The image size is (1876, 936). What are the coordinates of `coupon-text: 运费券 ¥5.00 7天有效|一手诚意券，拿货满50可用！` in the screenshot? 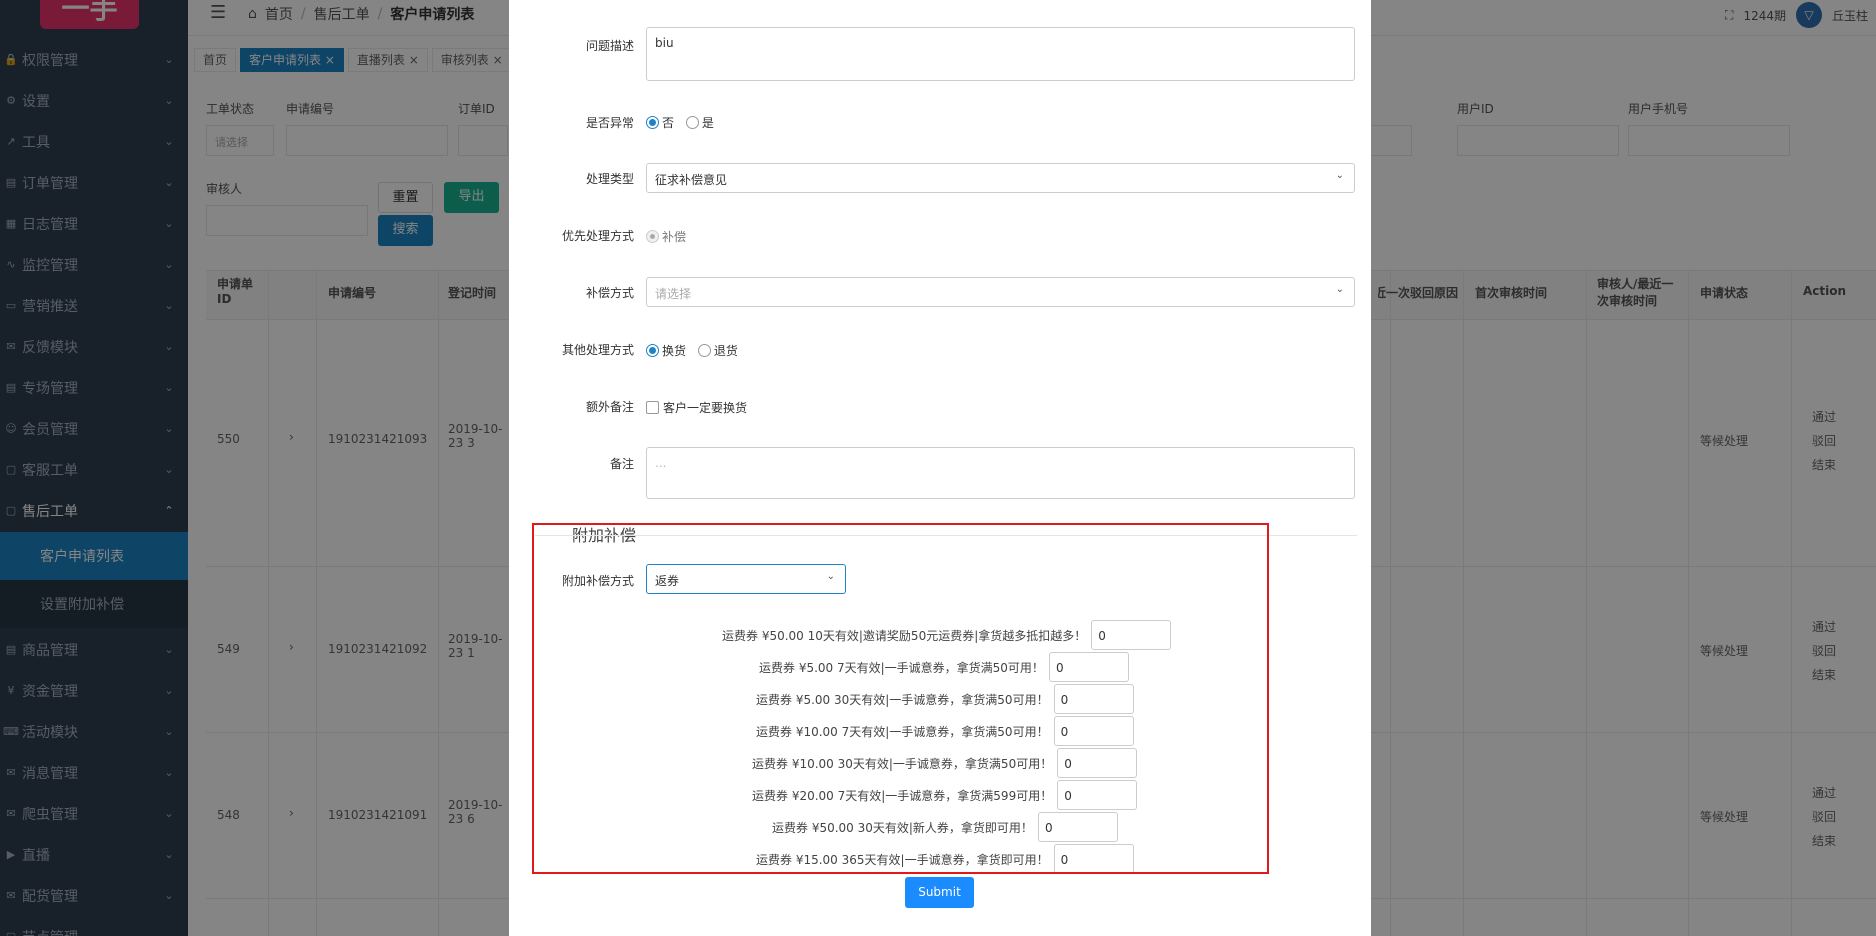 It's located at (901, 667).